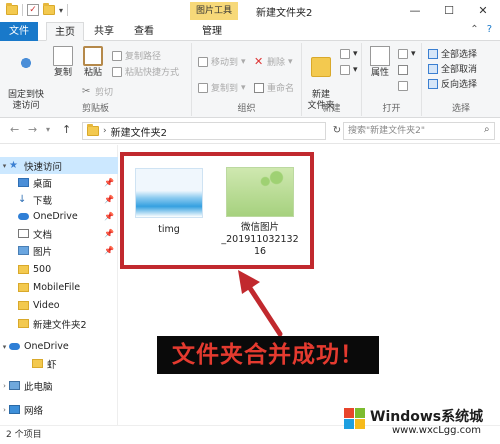 The image size is (500, 444). Describe the element at coordinates (217, 210) in the screenshot. I see `highlight-frame` at that location.